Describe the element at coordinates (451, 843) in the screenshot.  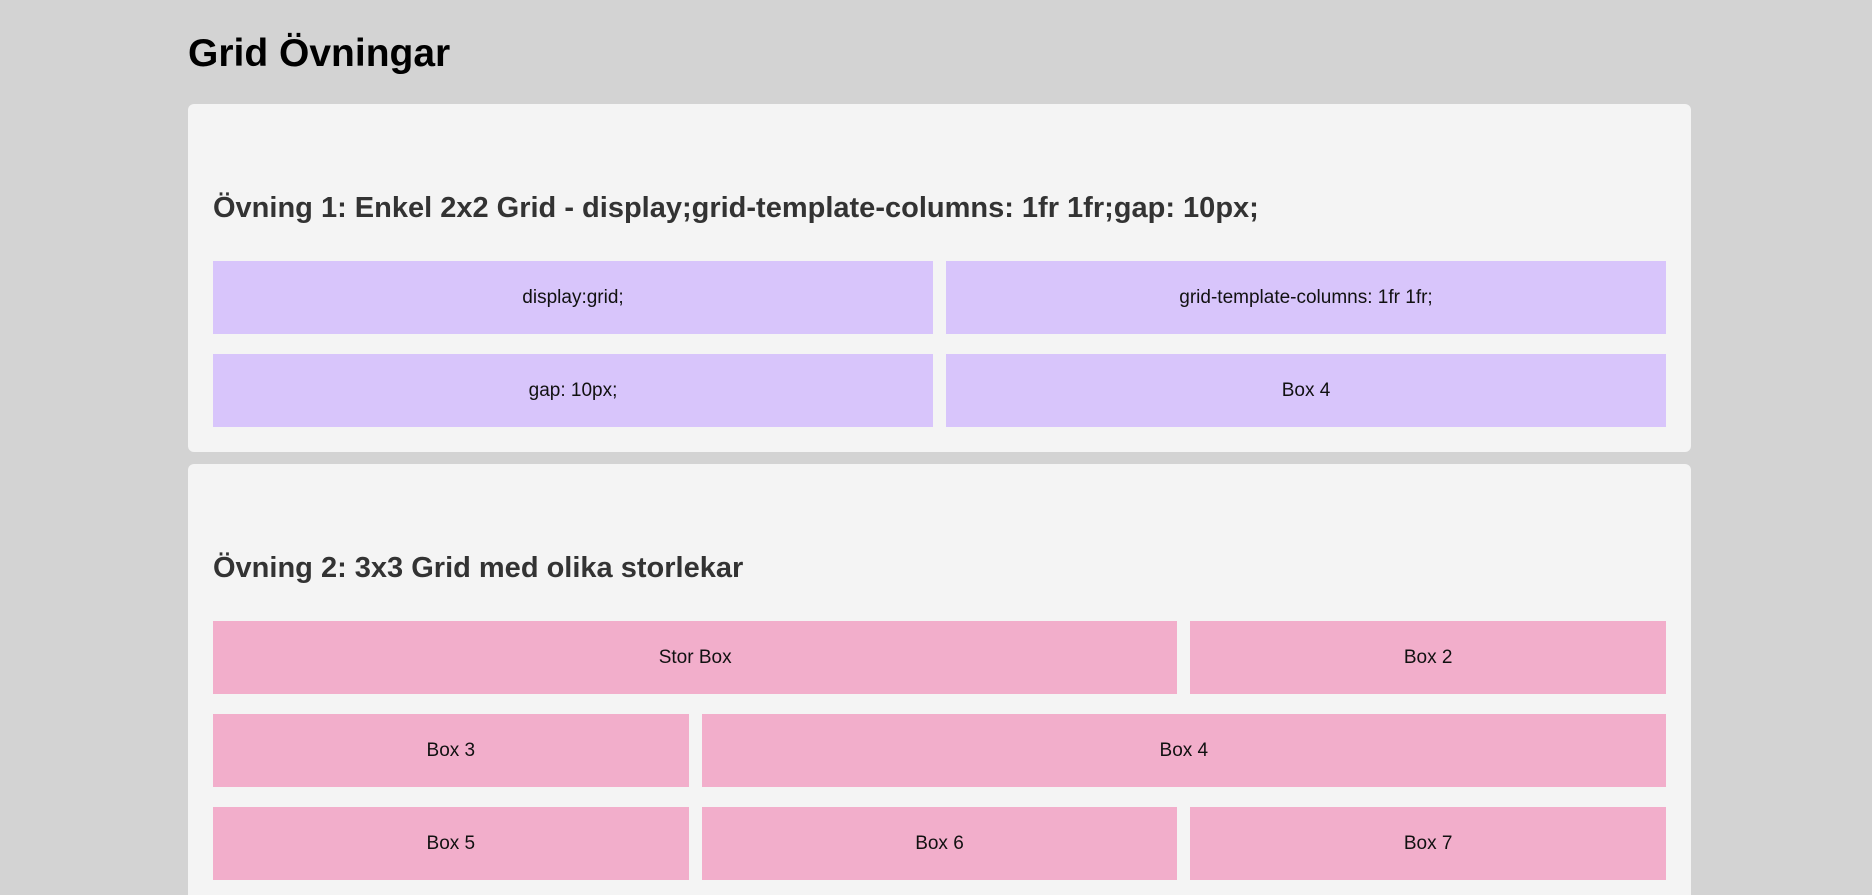
I see `grid-box: Box 5` at that location.